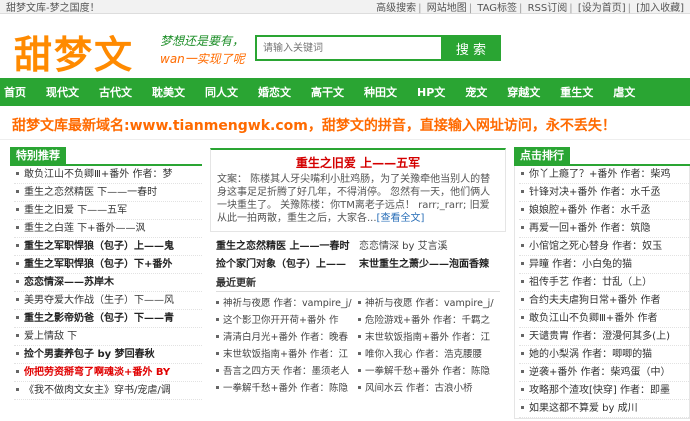 This screenshot has height=421, width=690. Describe the element at coordinates (15, 92) in the screenshot. I see `nav-home: 首页` at that location.